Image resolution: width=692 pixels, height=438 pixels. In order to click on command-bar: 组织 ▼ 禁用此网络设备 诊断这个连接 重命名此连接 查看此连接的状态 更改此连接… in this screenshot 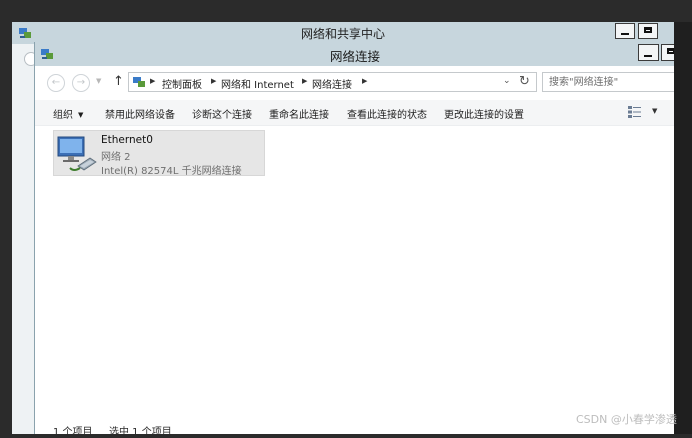, I will do `click(355, 113)`.